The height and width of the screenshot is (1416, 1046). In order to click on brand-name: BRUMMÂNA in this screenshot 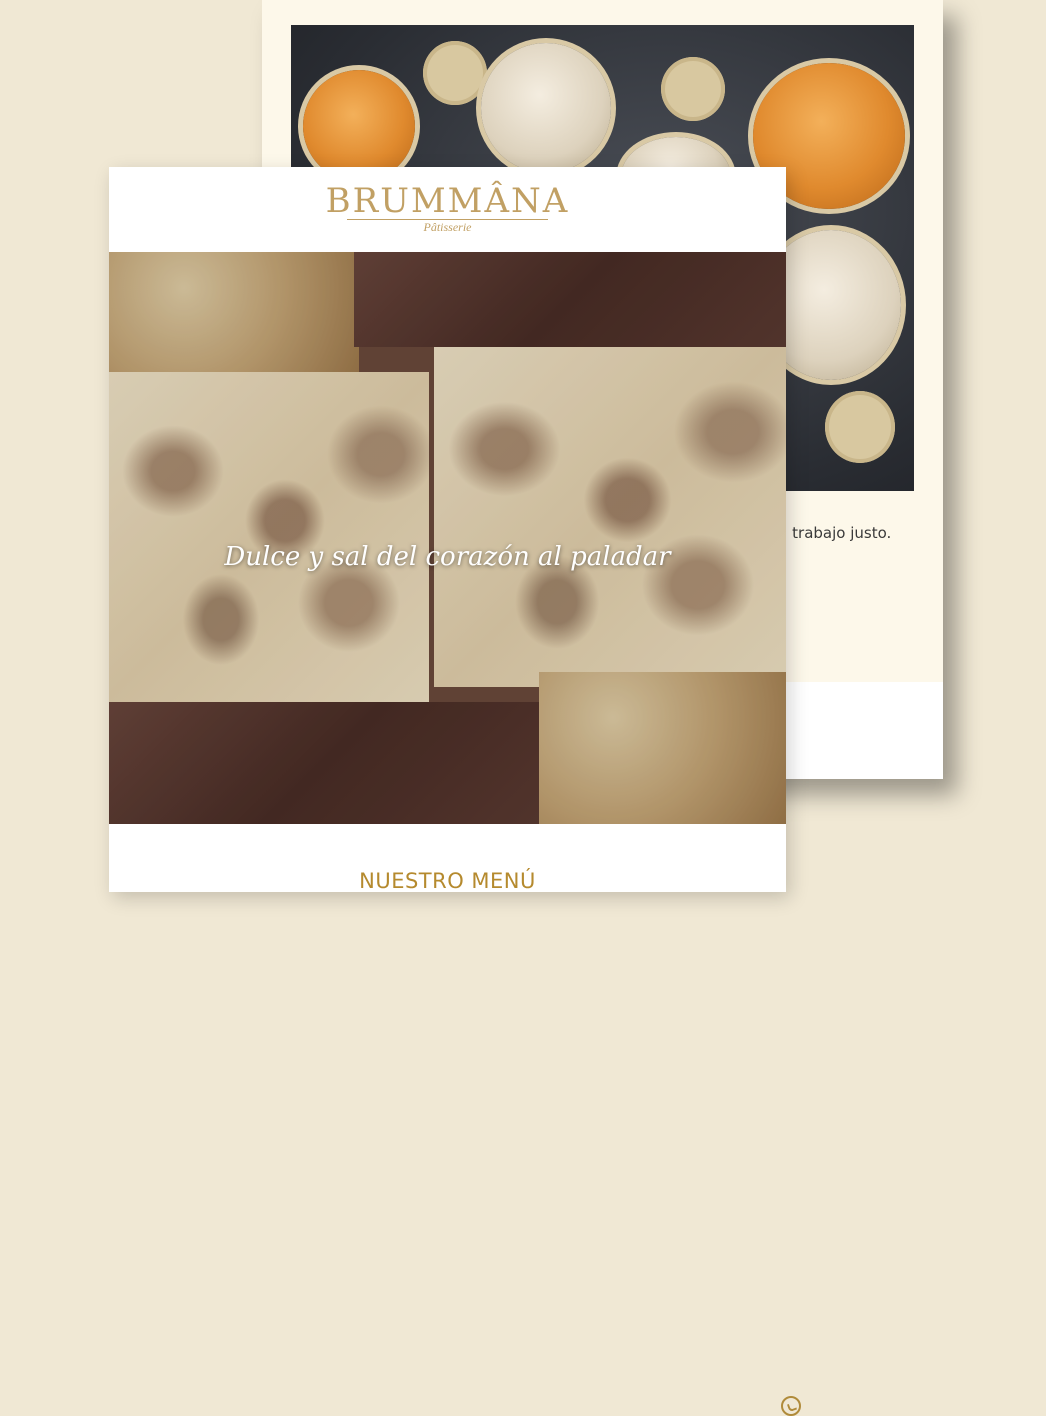, I will do `click(447, 201)`.